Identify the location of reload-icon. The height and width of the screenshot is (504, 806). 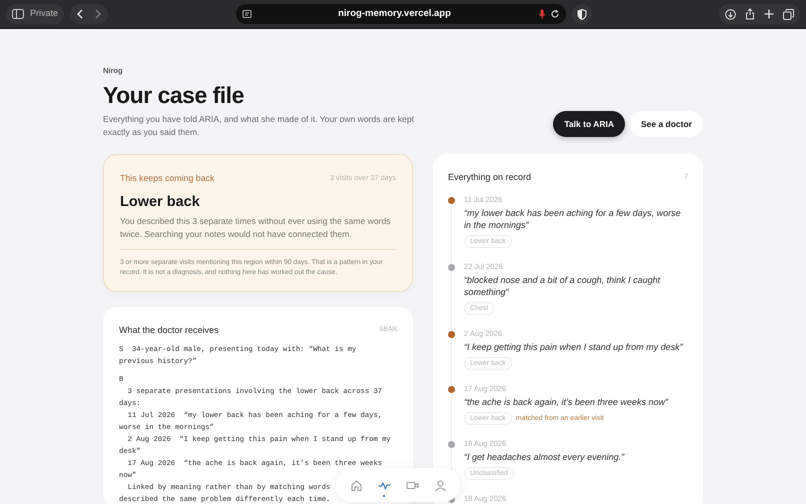
(555, 14).